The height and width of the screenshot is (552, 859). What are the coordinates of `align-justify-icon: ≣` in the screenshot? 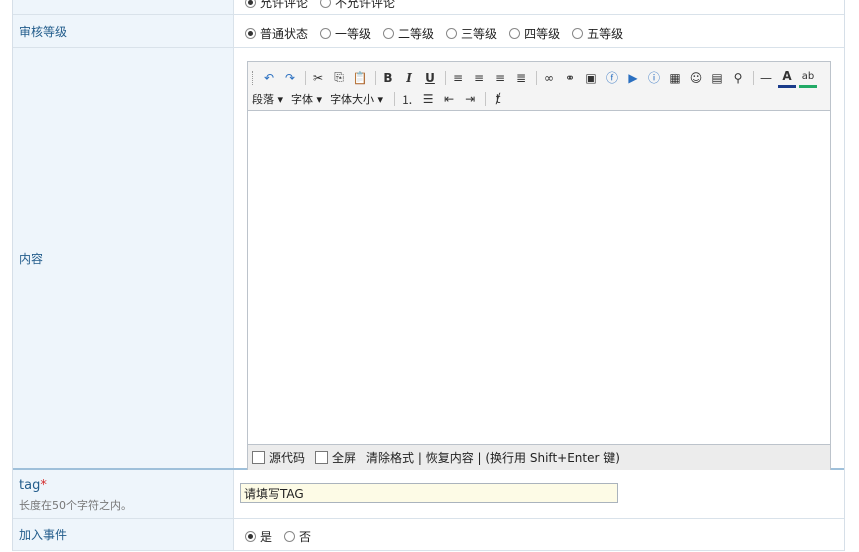 It's located at (521, 78).